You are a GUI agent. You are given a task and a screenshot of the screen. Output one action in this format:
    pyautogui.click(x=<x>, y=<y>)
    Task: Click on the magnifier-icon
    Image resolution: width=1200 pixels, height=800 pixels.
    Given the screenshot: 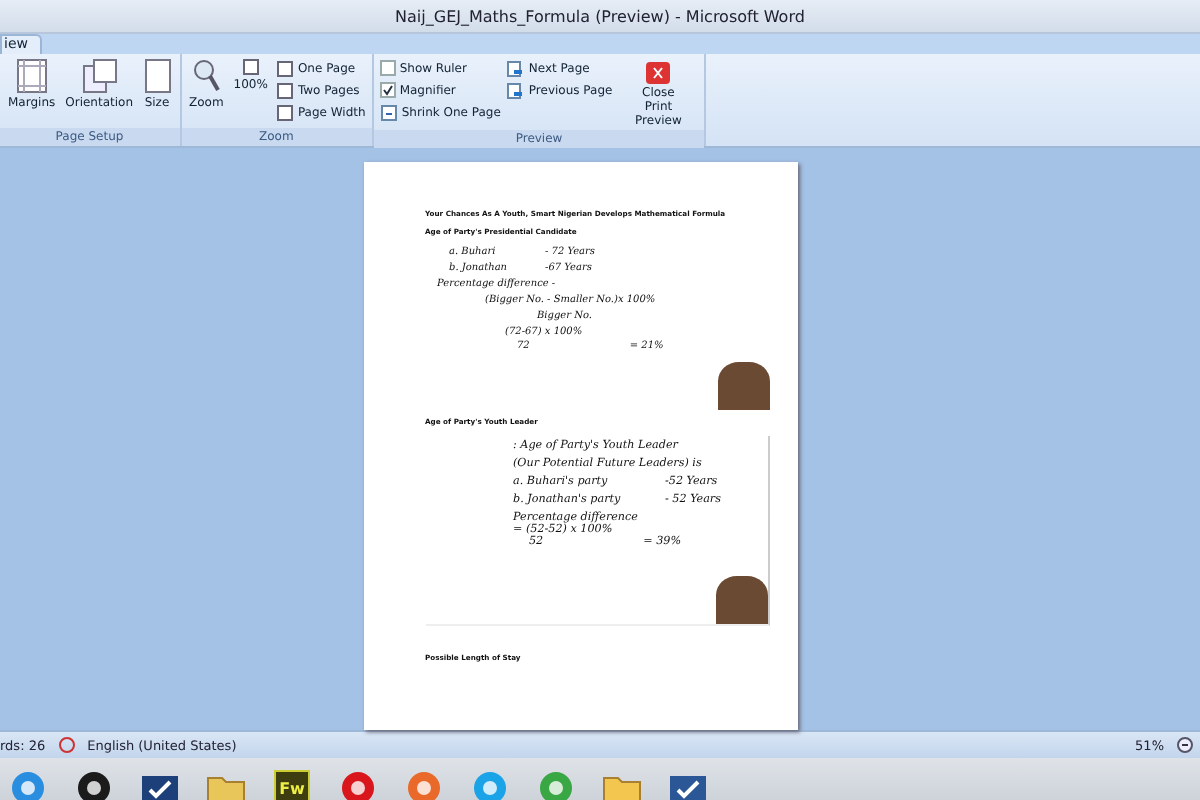 What is the action you would take?
    pyautogui.click(x=206, y=76)
    